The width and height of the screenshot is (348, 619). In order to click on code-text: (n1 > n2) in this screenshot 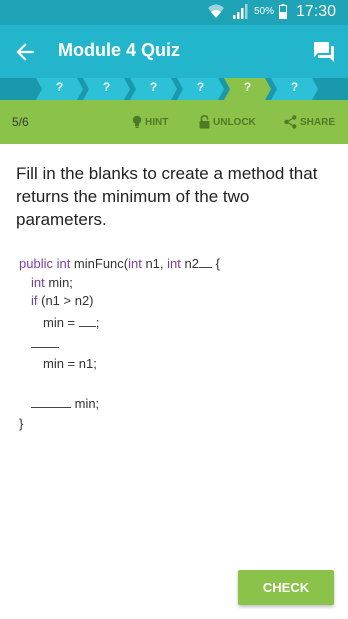, I will do `click(65, 300)`.